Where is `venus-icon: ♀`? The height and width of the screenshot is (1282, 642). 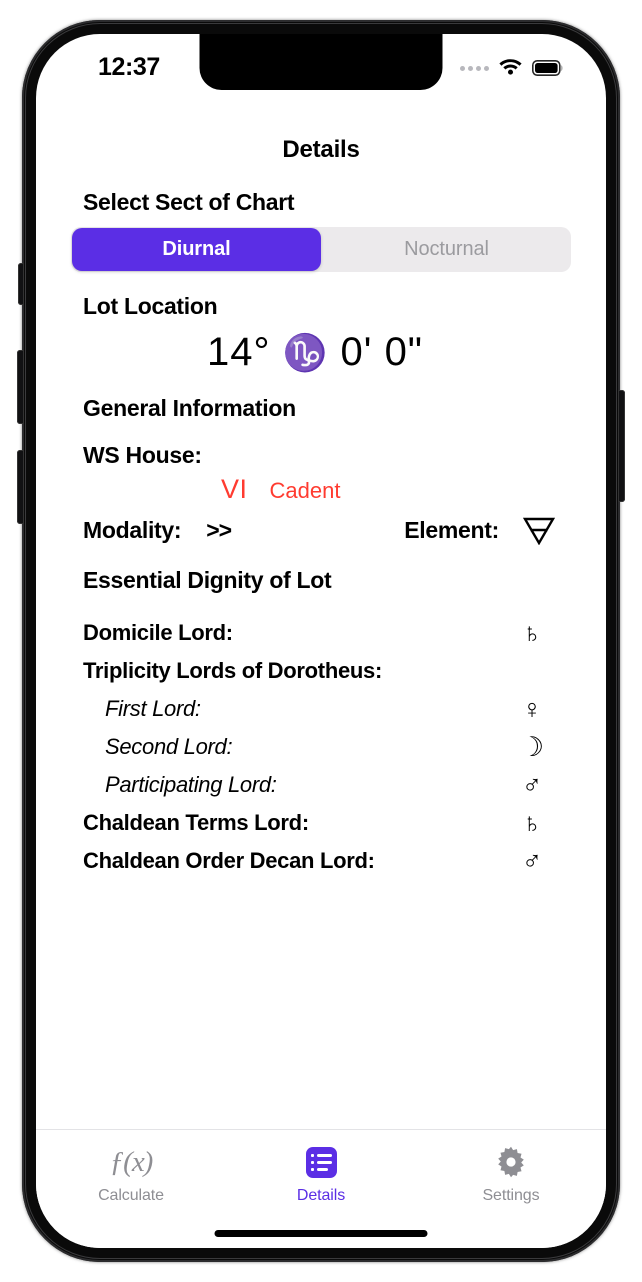 venus-icon: ♀ is located at coordinates (532, 708).